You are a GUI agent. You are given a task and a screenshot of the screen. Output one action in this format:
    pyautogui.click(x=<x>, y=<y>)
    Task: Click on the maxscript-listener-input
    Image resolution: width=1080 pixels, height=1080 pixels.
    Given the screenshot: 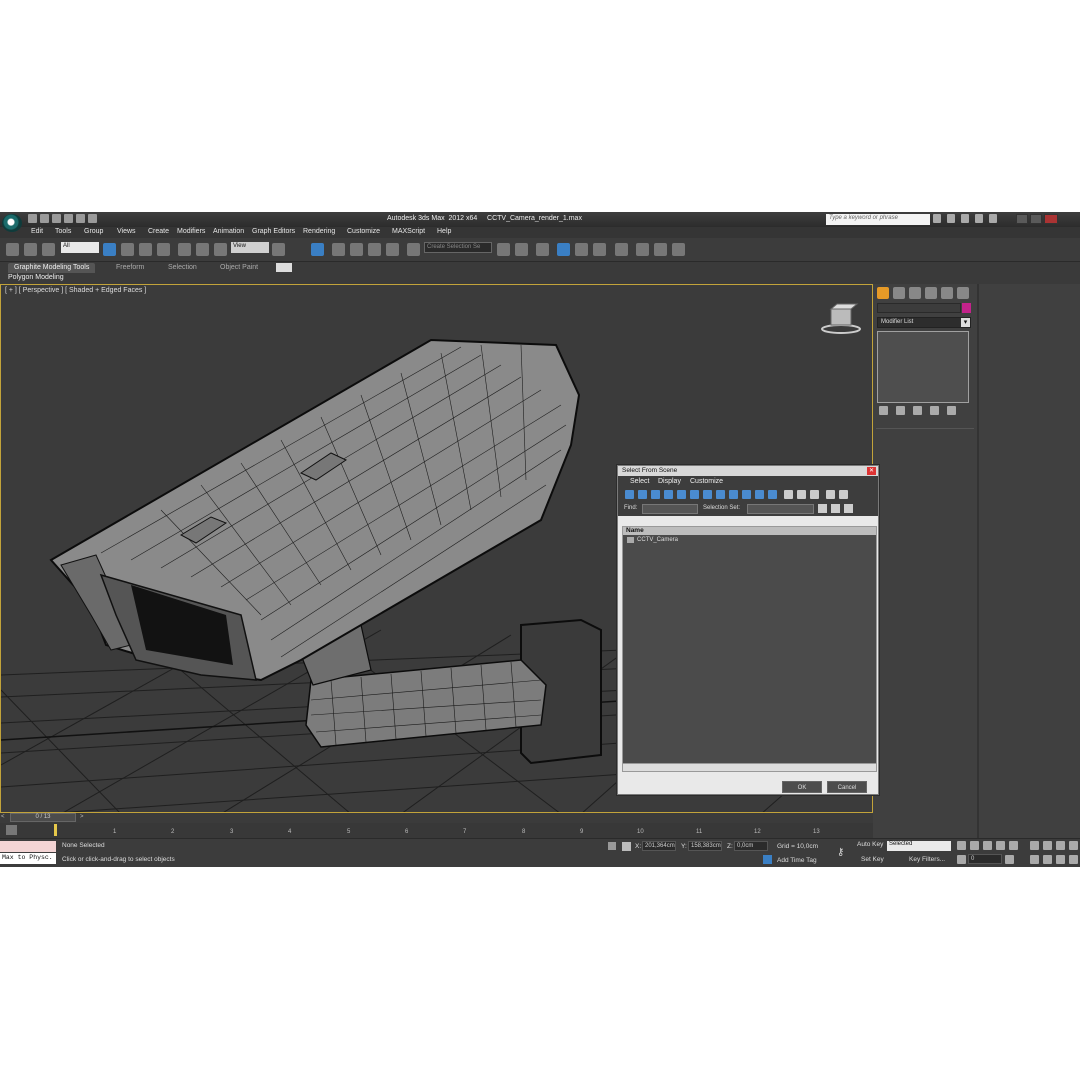 What is the action you would take?
    pyautogui.click(x=28, y=846)
    